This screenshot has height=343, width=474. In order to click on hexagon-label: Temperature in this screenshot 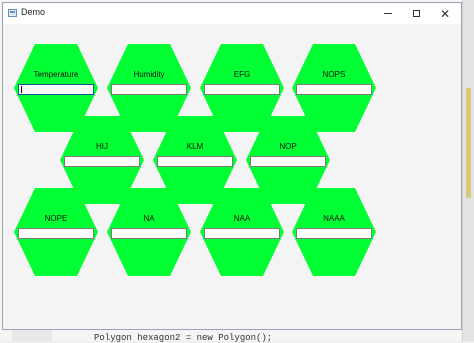, I will do `click(56, 74)`.